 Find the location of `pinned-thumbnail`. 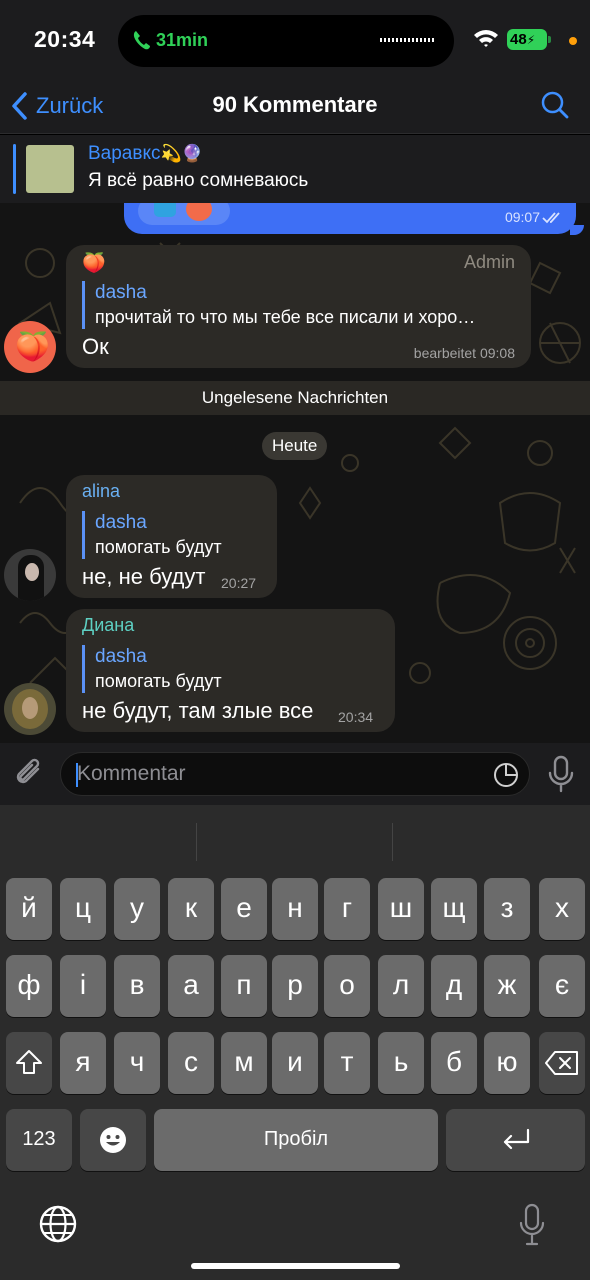

pinned-thumbnail is located at coordinates (50, 169).